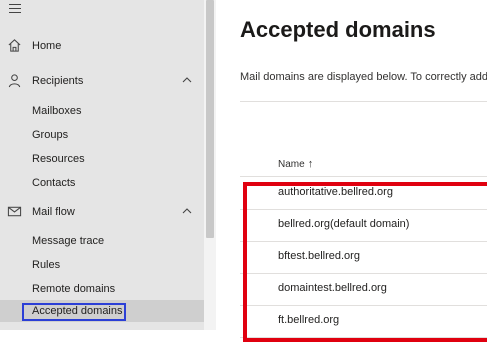  Describe the element at coordinates (332, 288) in the screenshot. I see `domain-name-cell: domaintest.bellred.org` at that location.